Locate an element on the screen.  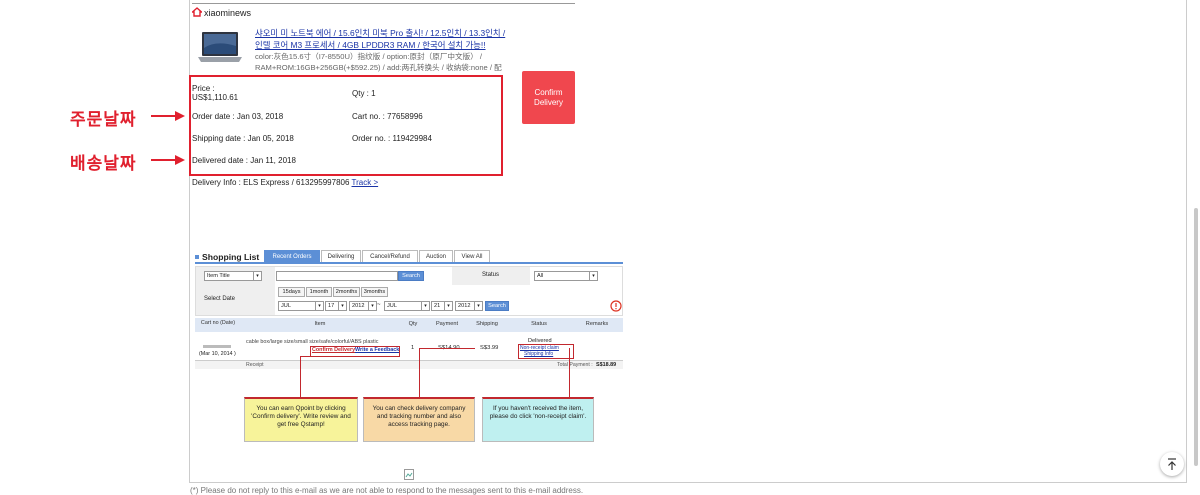
range-2months-button: 2months is located at coordinates (346, 292).